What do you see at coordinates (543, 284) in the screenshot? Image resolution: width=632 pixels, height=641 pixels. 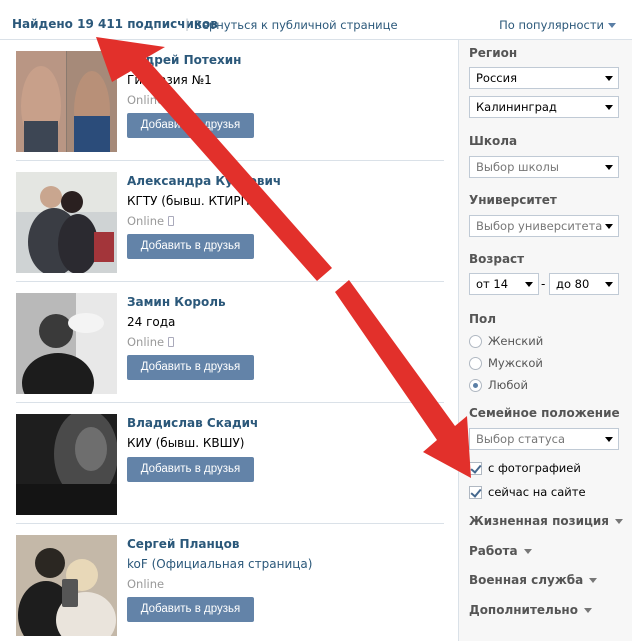 I see `age-range-dash: -` at bounding box center [543, 284].